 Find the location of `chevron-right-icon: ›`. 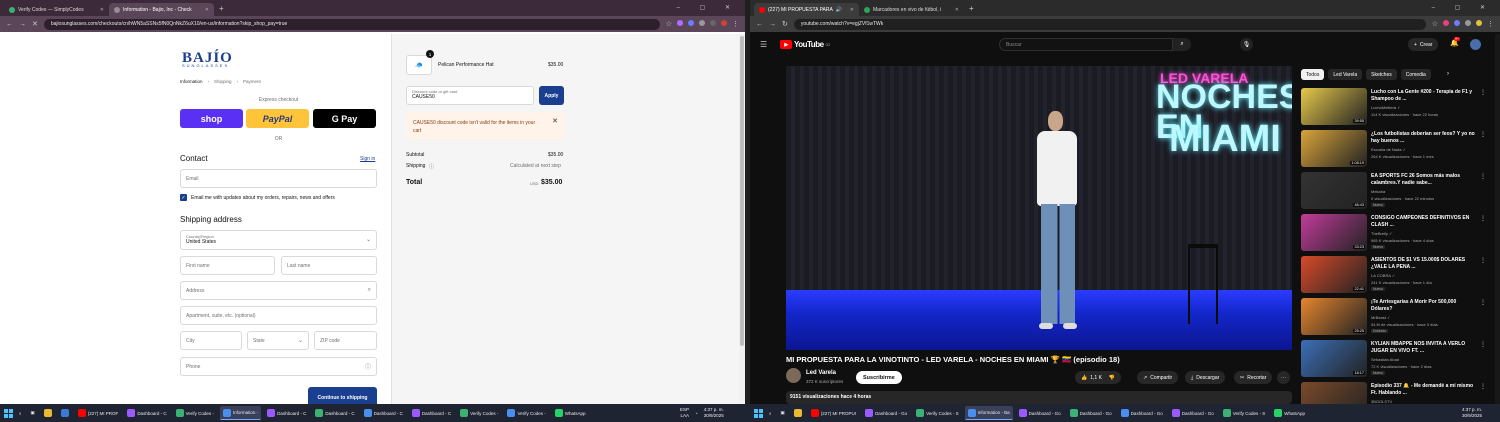

chevron-right-icon: › is located at coordinates (1448, 74).